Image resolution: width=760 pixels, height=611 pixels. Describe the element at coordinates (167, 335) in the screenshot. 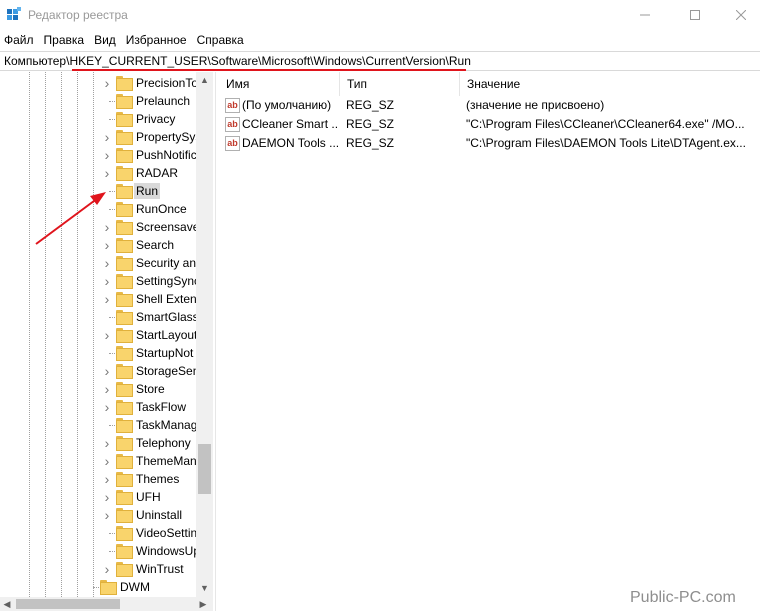

I see `tree-item-label: StartLayout` at that location.